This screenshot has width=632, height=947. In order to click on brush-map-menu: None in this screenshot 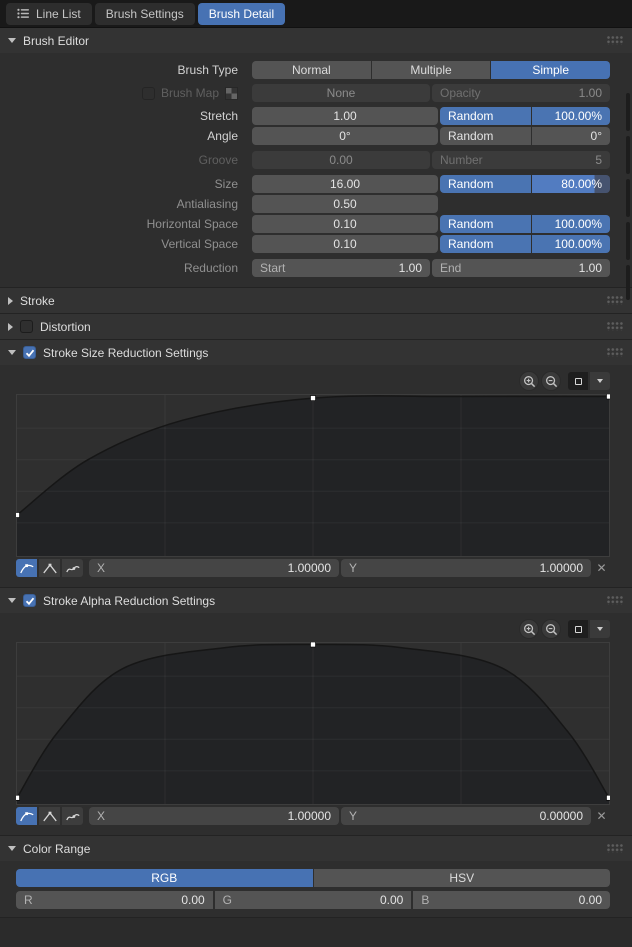, I will do `click(341, 93)`.